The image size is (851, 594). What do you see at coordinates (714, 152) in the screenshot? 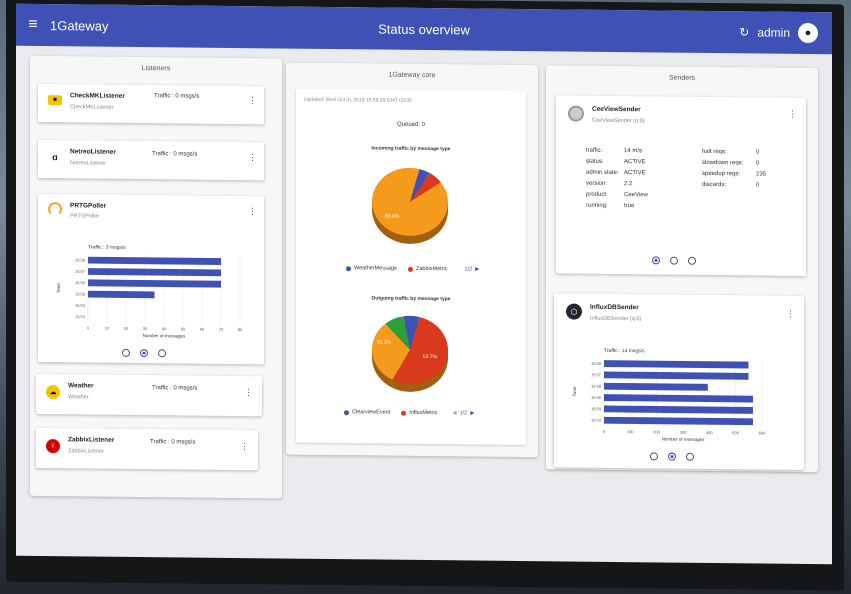
I see `stat-key: halt reqs:` at bounding box center [714, 152].